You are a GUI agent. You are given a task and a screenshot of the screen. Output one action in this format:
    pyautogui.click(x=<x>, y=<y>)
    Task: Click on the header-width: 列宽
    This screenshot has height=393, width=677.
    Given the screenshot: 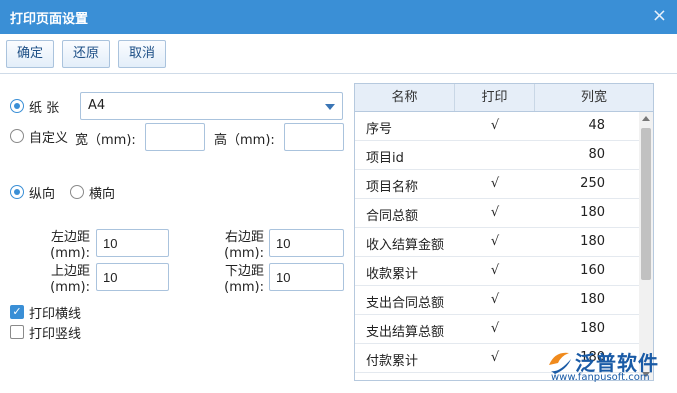 What is the action you would take?
    pyautogui.click(x=594, y=97)
    